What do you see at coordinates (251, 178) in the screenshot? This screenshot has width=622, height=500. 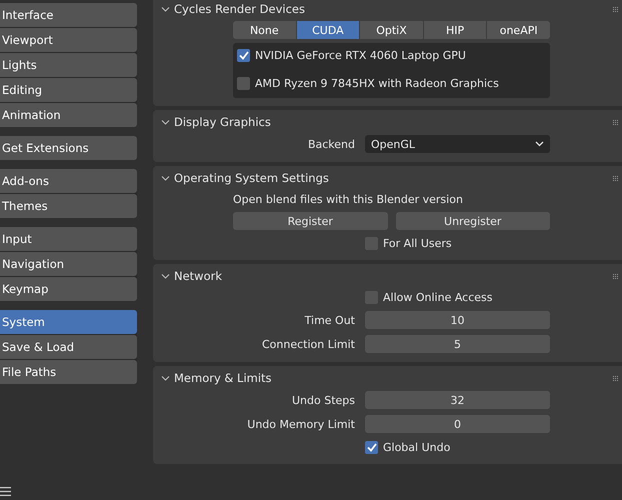 I see `panel-title: Operating System Settings` at bounding box center [251, 178].